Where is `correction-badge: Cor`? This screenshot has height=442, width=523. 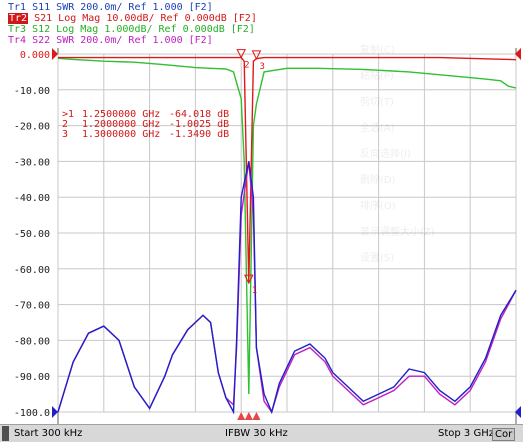
correction-badge: Cor is located at coordinates (504, 434).